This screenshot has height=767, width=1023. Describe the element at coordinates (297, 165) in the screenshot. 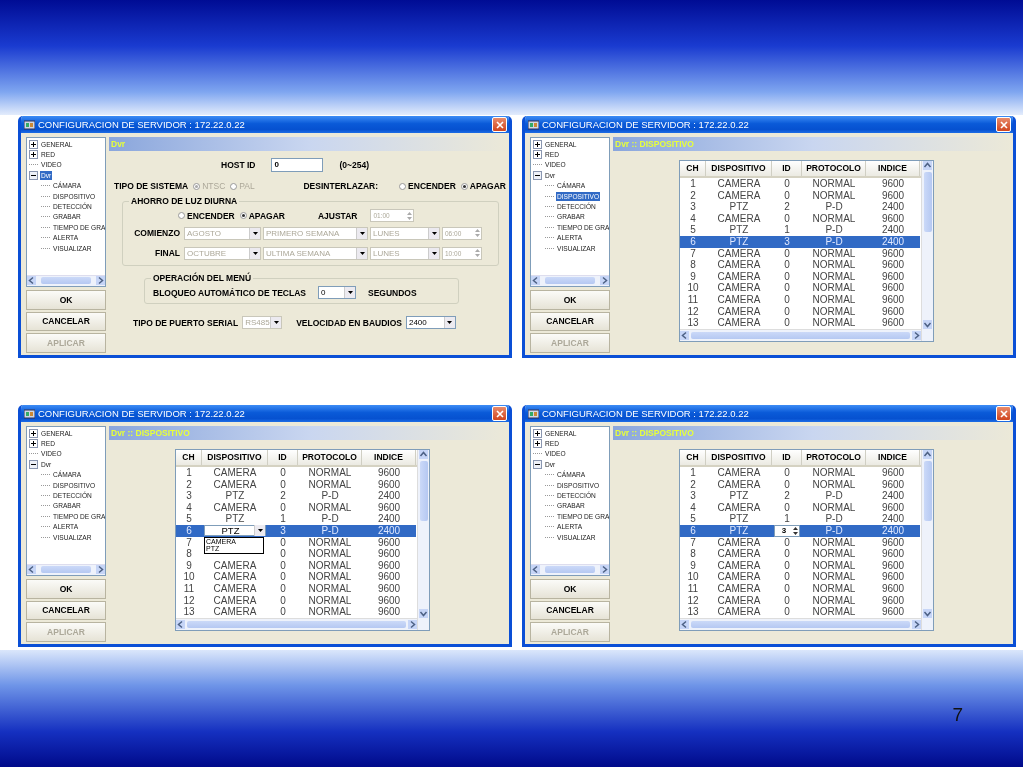

I see `host-id-field: 0` at that location.